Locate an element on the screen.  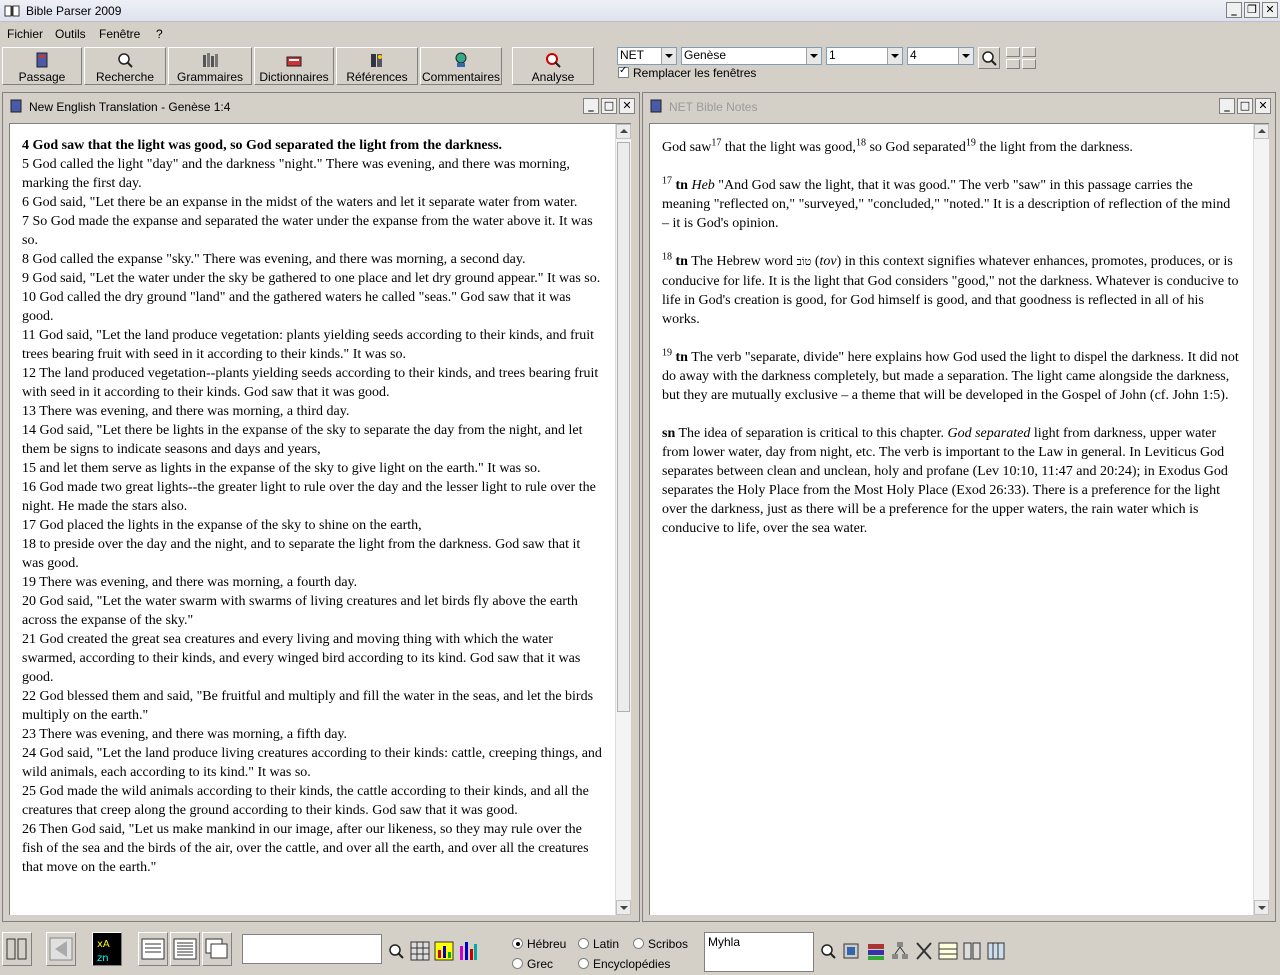
replace-windows-option: Remplacer les fenêtres is located at coordinates (687, 72).